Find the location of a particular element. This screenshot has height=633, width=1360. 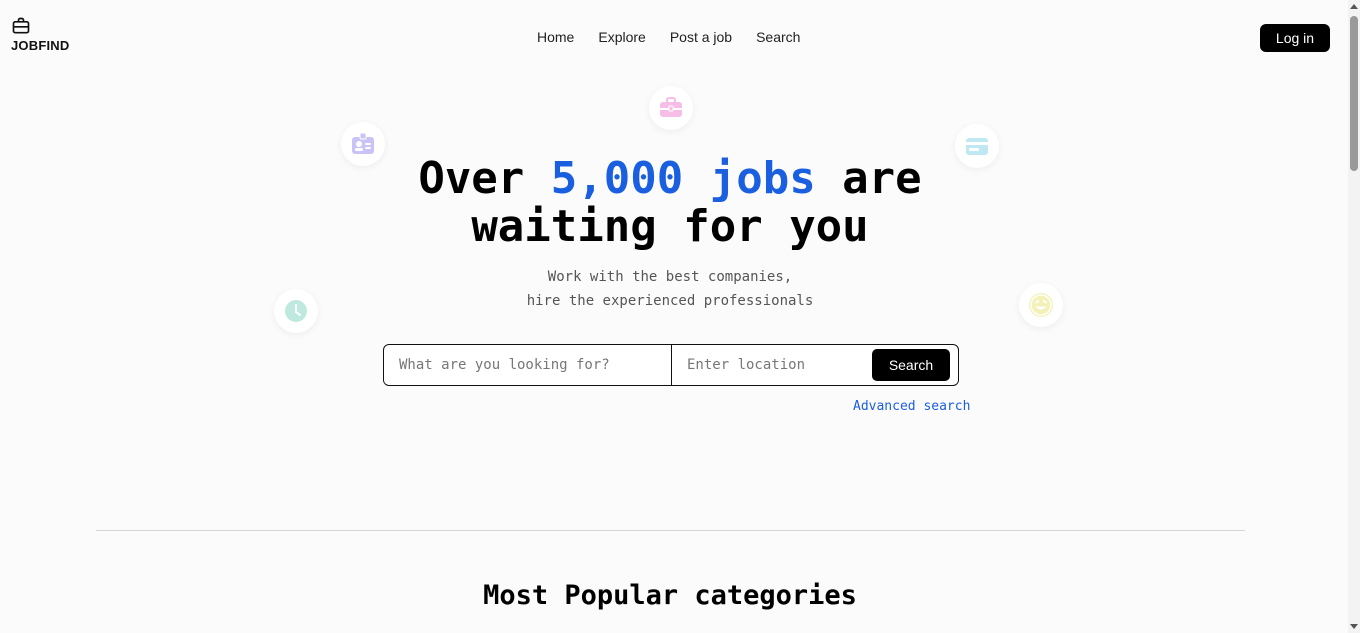

search-bar: Search is located at coordinates (671, 365).